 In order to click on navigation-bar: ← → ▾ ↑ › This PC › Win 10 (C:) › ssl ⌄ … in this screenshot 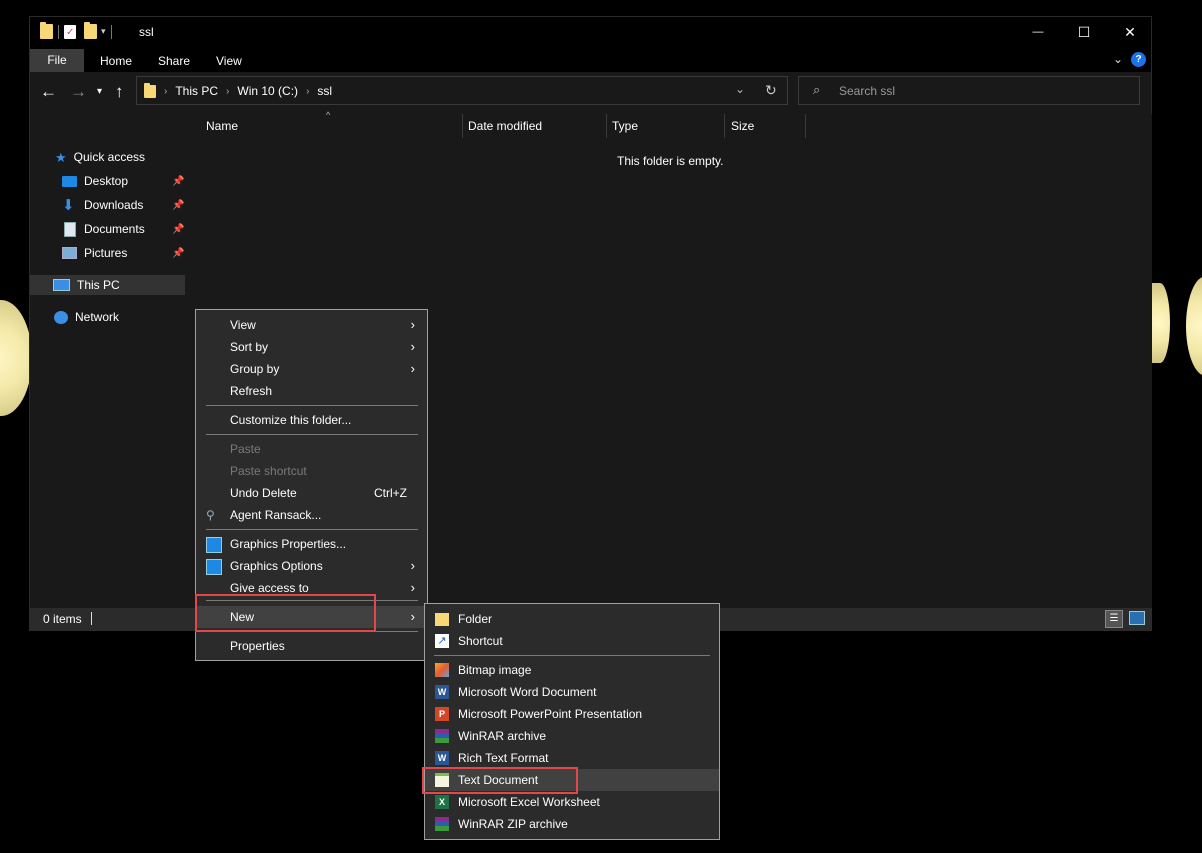, I will do `click(590, 93)`.